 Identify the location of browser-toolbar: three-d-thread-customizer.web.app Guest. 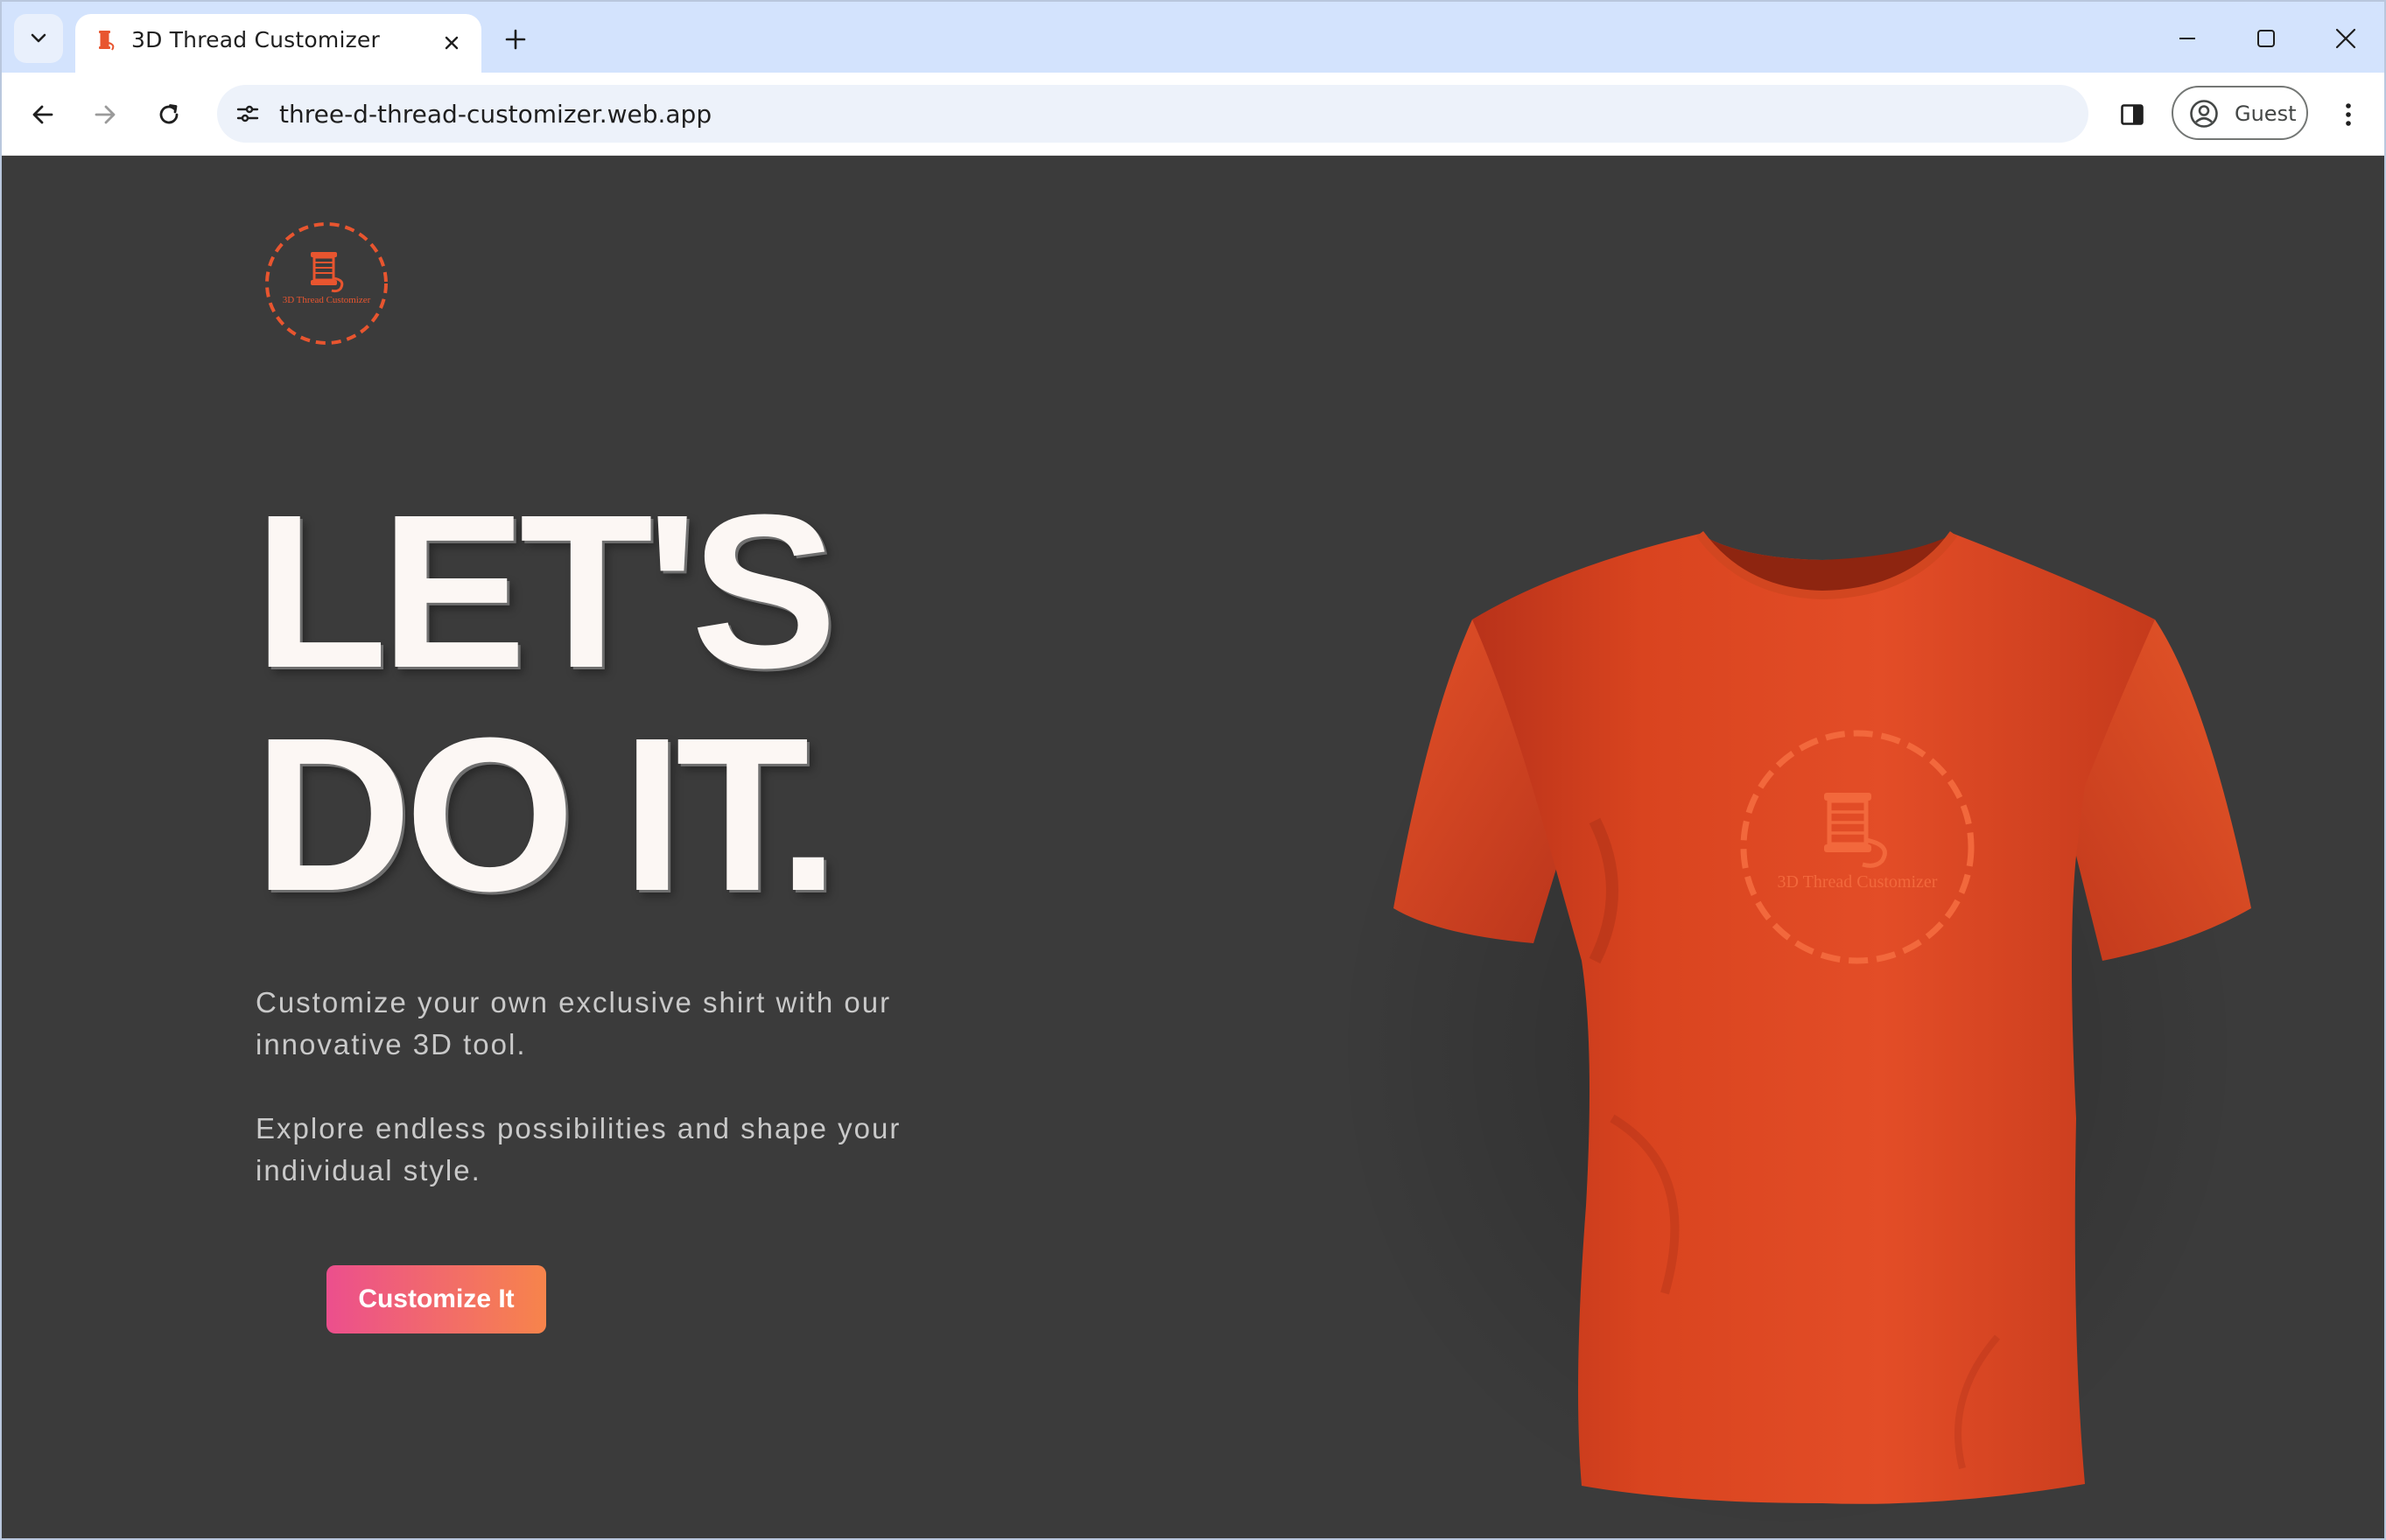
(1193, 114).